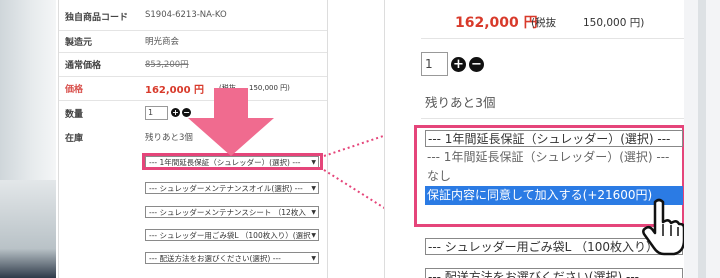 This screenshot has height=278, width=720. Describe the element at coordinates (74, 139) in the screenshot. I see `stock-label: 在庫` at that location.